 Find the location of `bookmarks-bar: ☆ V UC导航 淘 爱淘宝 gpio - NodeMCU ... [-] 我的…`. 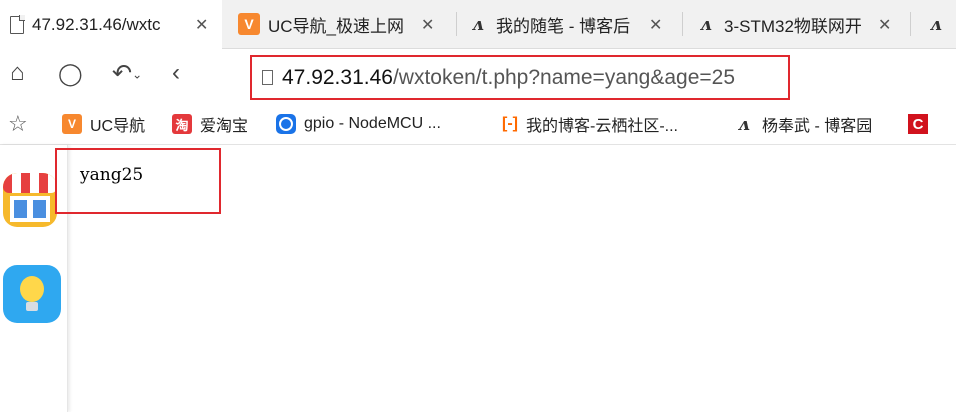

bookmarks-bar: ☆ V UC导航 淘 爱淘宝 gpio - NodeMCU ... [-] 我的… is located at coordinates (478, 124).